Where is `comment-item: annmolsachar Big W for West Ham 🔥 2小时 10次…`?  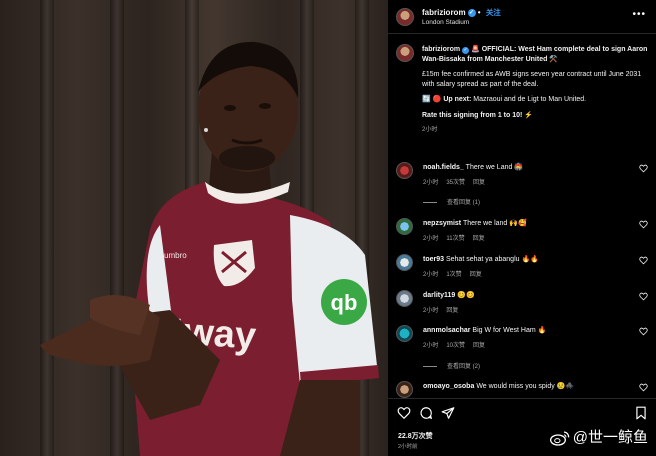 comment-item: annmolsachar Big W for West Ham 🔥 2小时 10次… is located at coordinates (522, 340).